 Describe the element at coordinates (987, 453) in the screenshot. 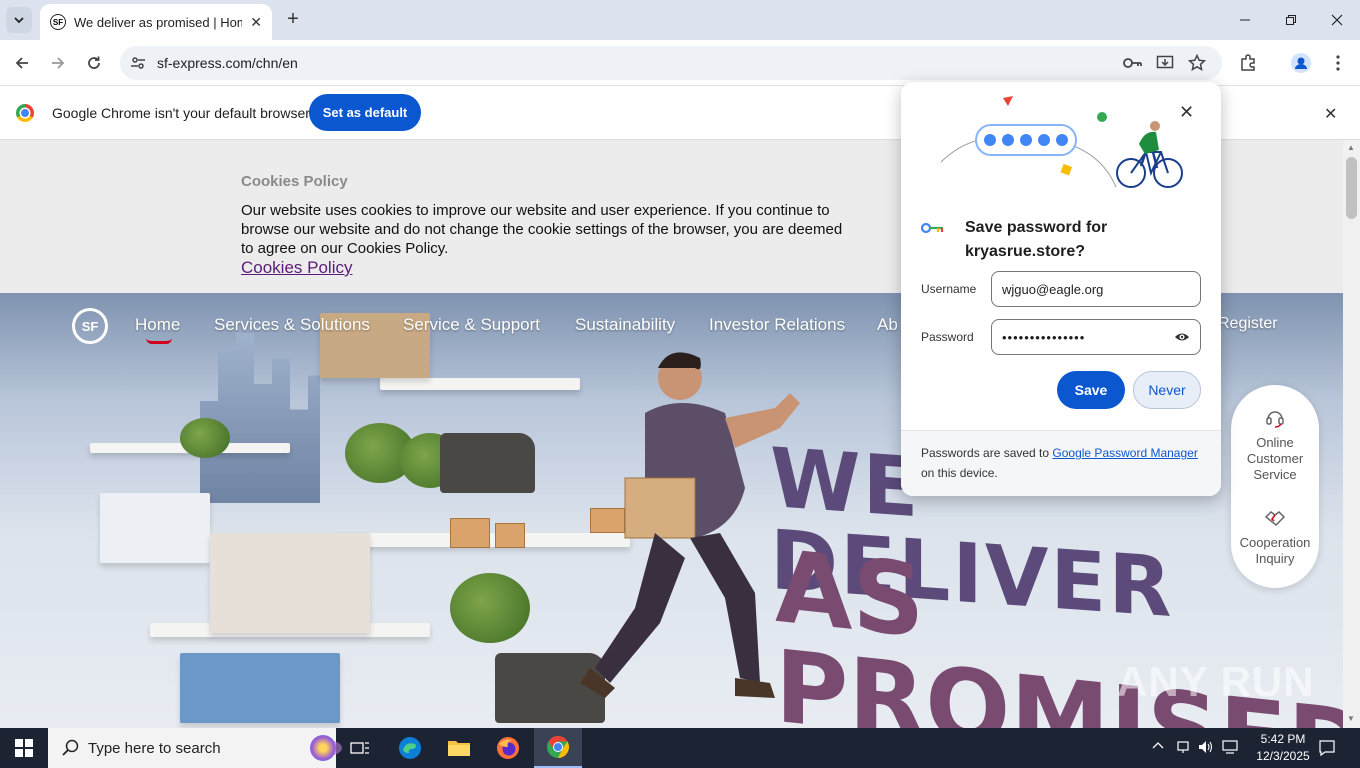

I see `footer-prefix: Passwords are saved to` at that location.